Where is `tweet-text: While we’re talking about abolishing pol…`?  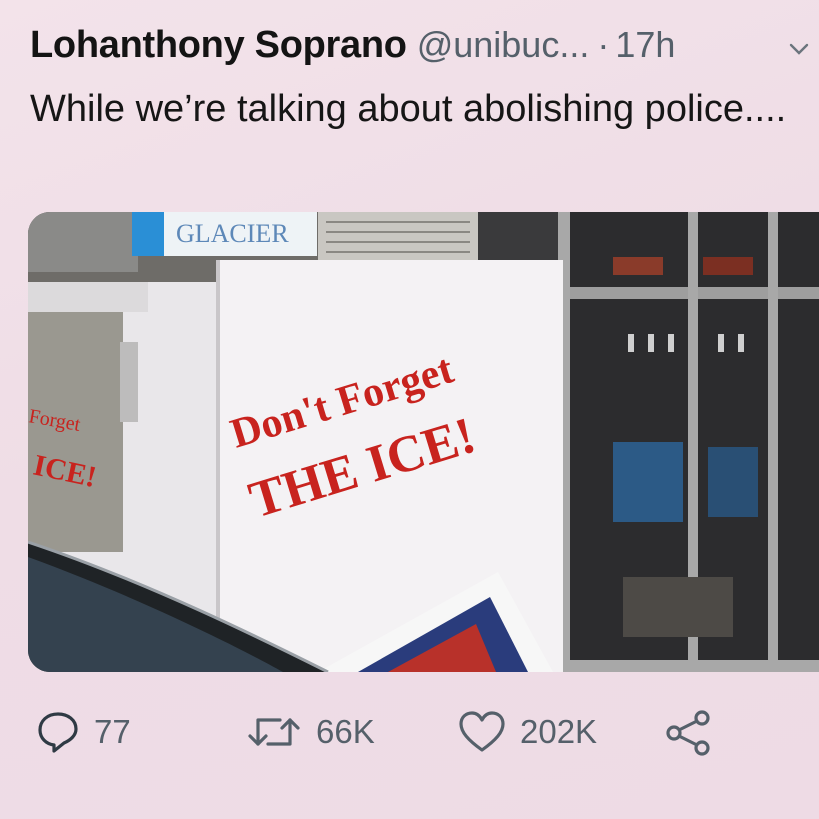 tweet-text: While we’re talking about abolishing pol… is located at coordinates (408, 109).